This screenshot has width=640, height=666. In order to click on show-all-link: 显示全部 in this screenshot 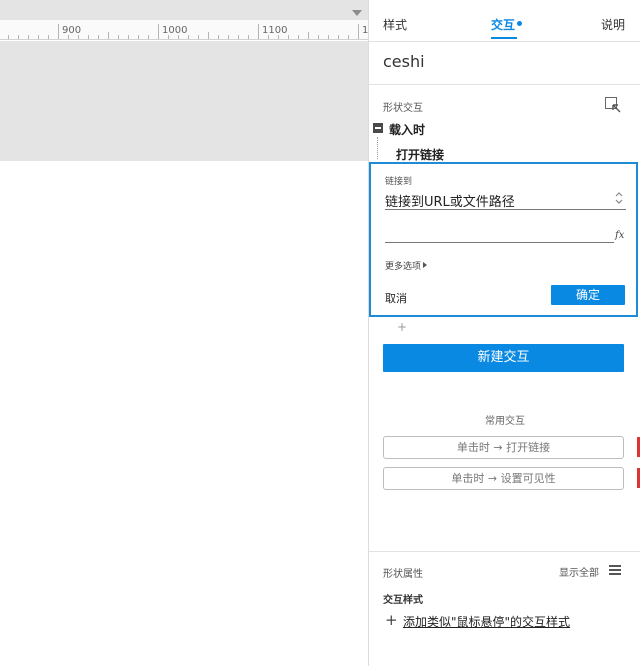, I will do `click(579, 571)`.